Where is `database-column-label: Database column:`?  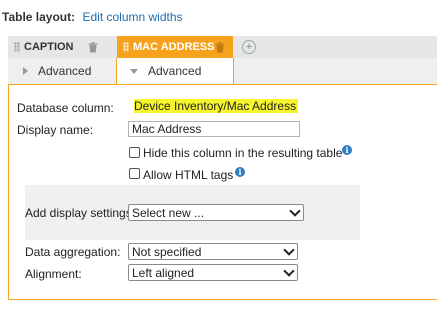
database-column-label: Database column: is located at coordinates (65, 108).